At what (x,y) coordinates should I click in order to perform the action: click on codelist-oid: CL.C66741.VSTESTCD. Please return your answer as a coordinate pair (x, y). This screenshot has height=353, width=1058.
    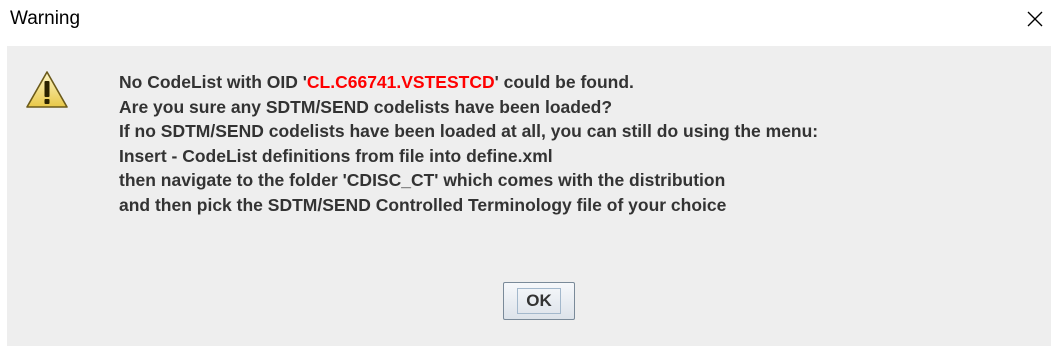
    Looking at the image, I should click on (400, 82).